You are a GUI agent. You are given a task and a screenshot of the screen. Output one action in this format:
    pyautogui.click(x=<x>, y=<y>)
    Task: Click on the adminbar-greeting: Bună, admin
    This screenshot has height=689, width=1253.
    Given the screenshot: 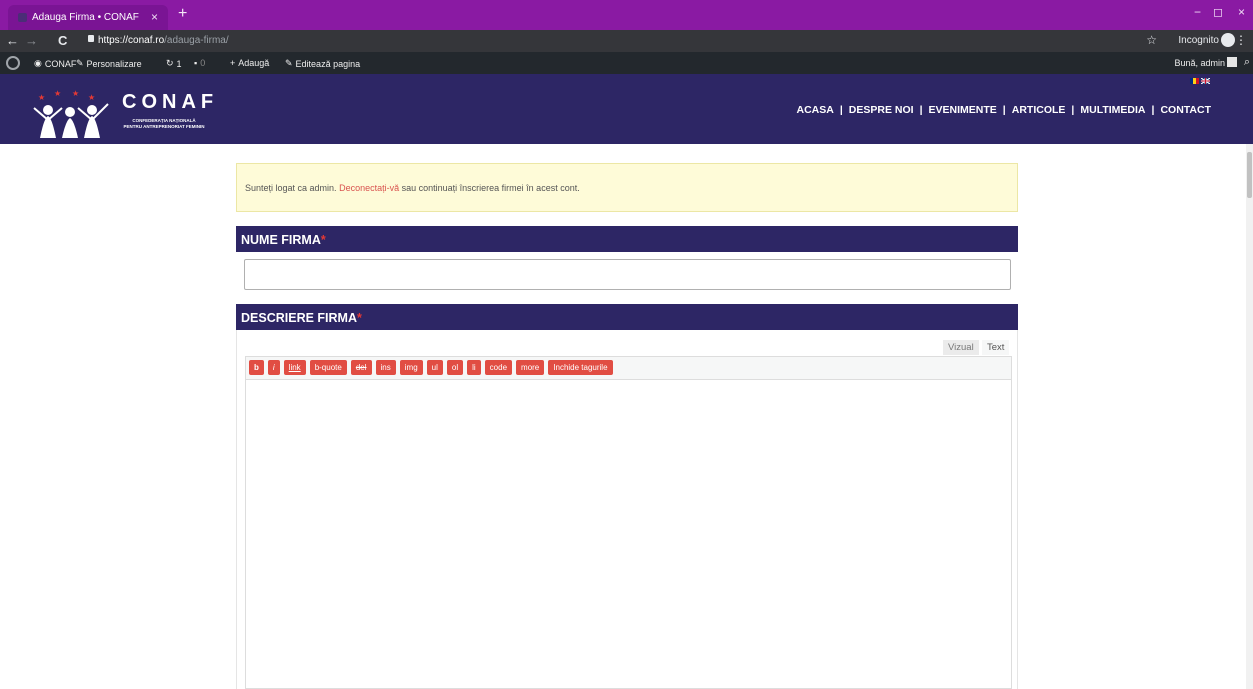 What is the action you would take?
    pyautogui.click(x=1199, y=63)
    